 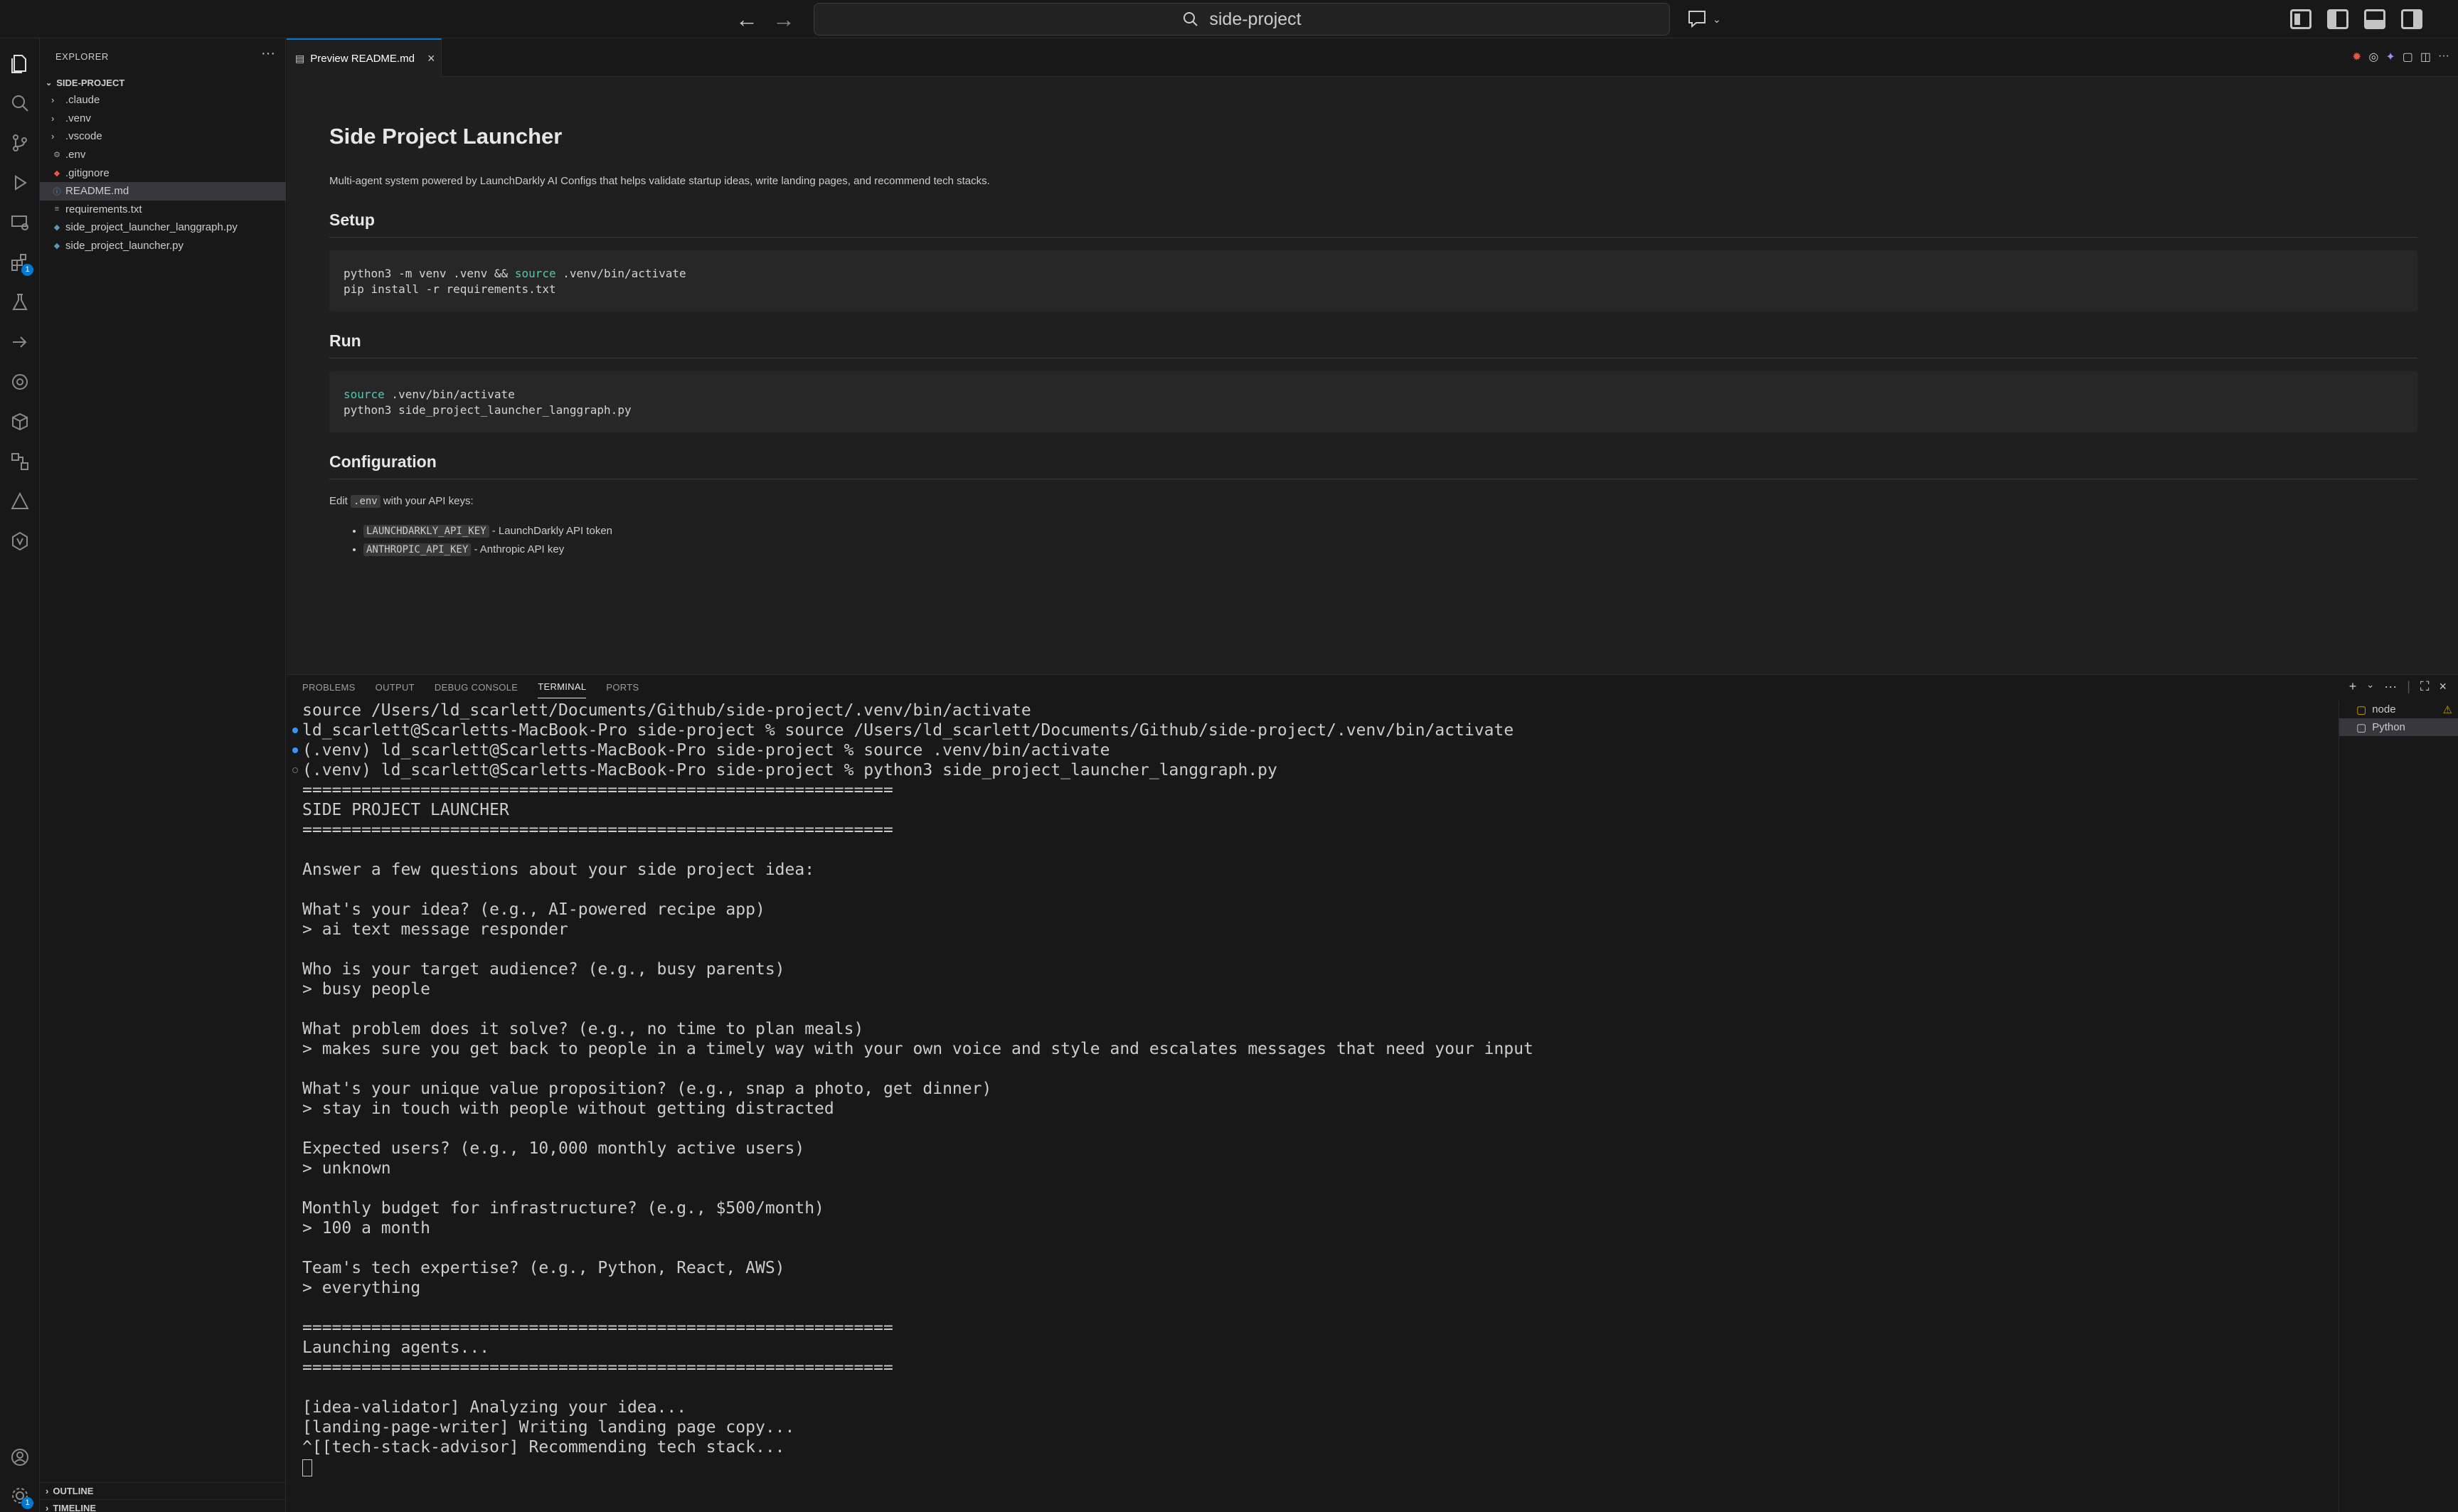 What do you see at coordinates (367, 989) in the screenshot?
I see `terminal-line-text: > busy people` at bounding box center [367, 989].